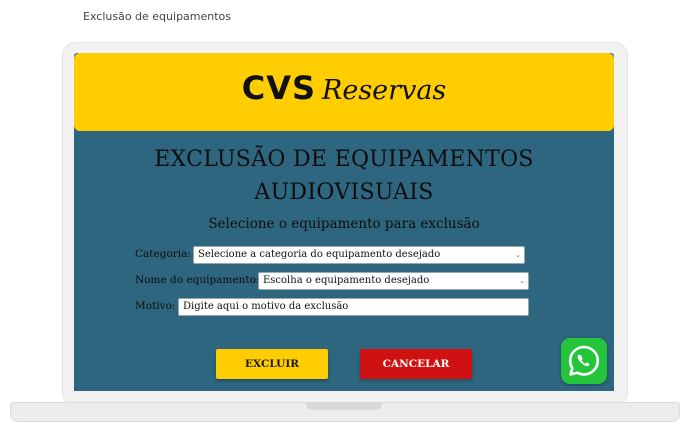 Image resolution: width=688 pixels, height=435 pixels. I want to click on form-subtitle: Selecione o equipamento para exclusão, so click(344, 224).